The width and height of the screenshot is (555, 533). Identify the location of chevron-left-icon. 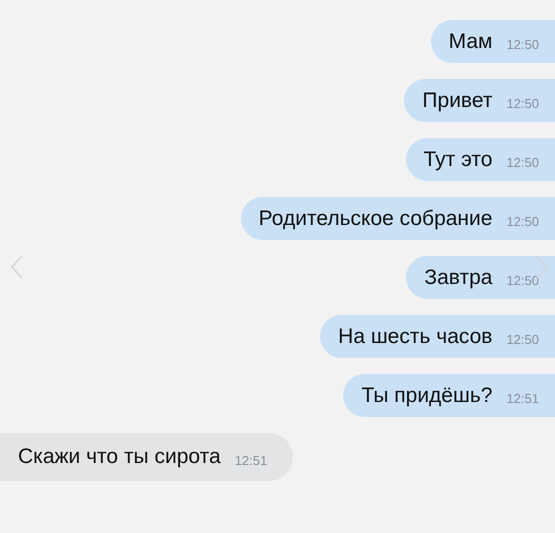
(17, 267).